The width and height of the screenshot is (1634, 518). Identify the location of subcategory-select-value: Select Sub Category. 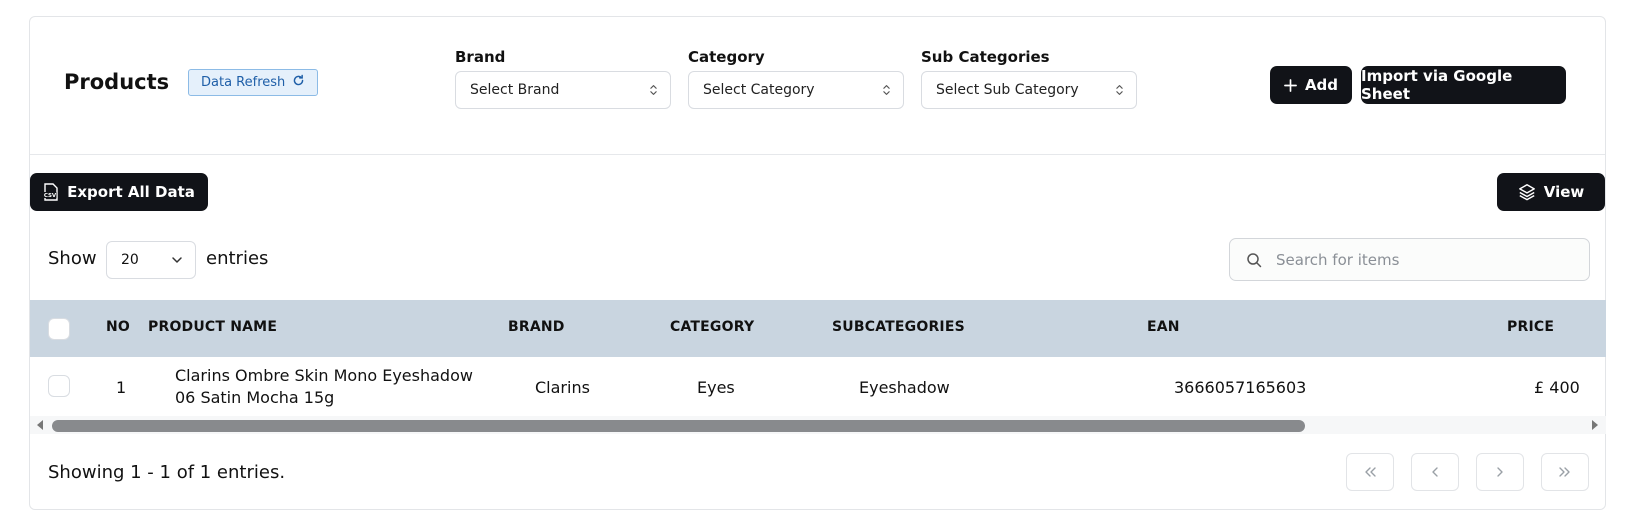
(1007, 90).